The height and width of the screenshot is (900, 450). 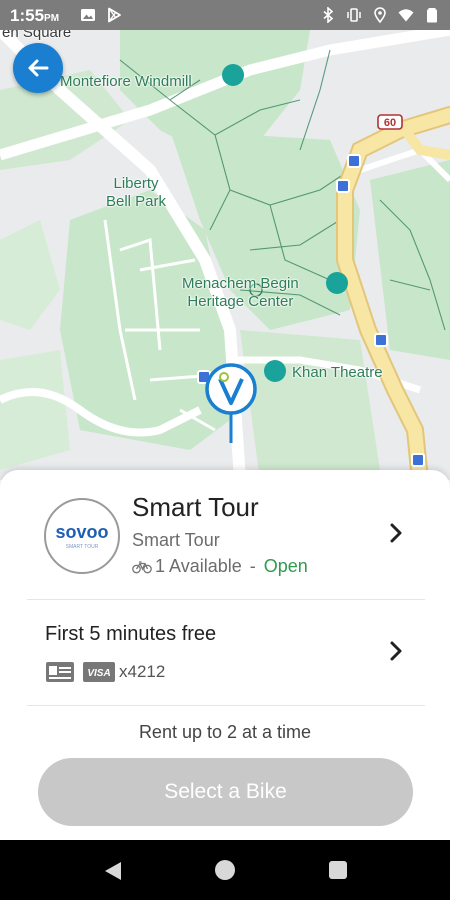 I want to click on status-time: 1:55PM, so click(x=34, y=16).